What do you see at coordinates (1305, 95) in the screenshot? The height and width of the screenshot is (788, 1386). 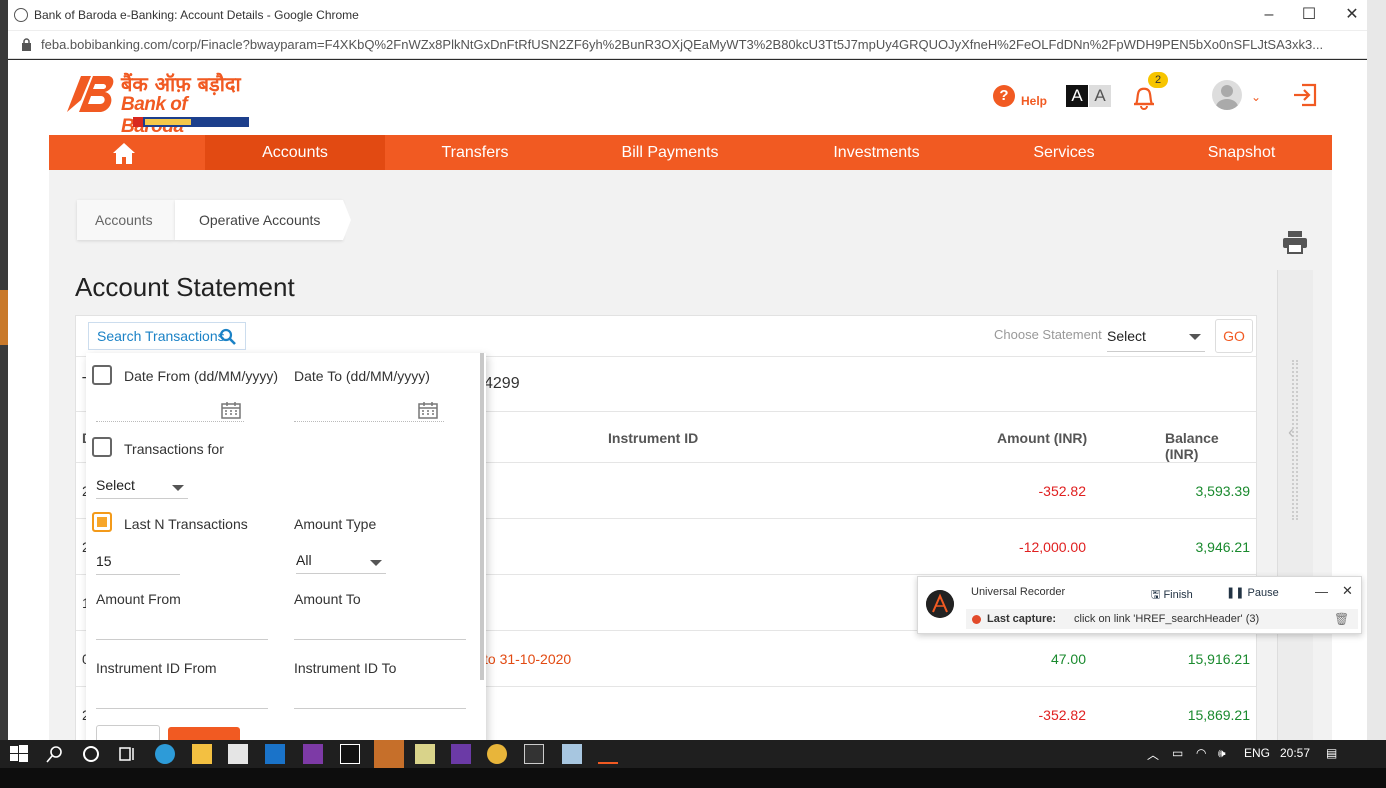 I see `logout-icon` at bounding box center [1305, 95].